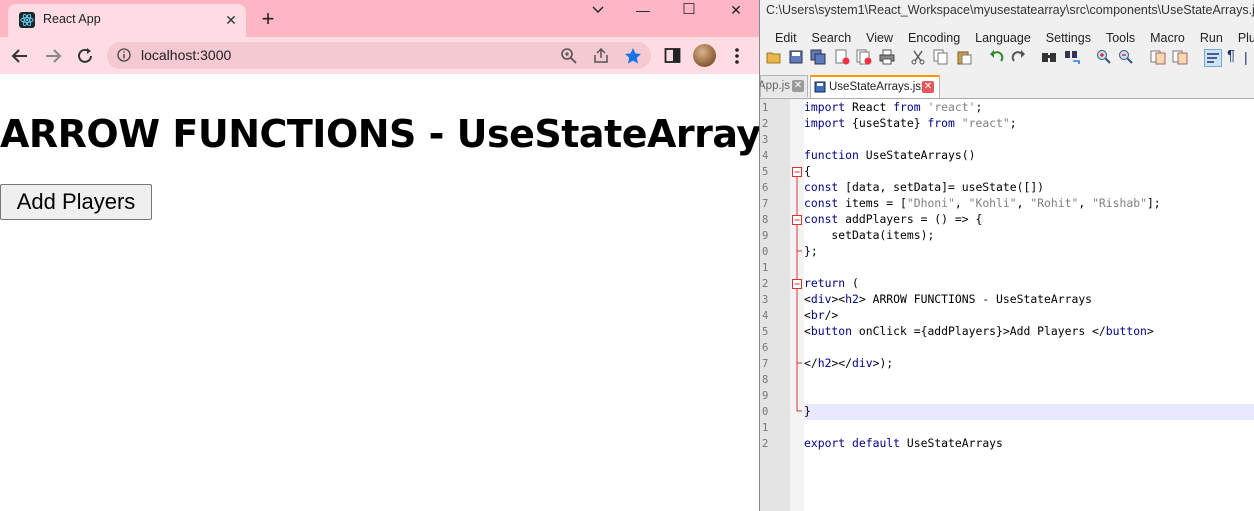 The image size is (1254, 511). I want to click on replace-icon, so click(1072, 57).